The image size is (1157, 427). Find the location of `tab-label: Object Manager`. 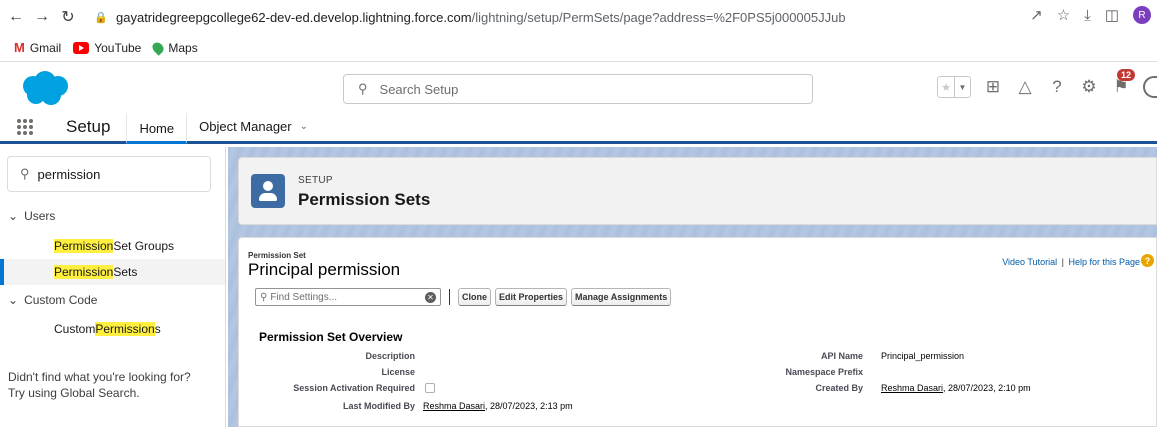

tab-label: Object Manager is located at coordinates (245, 126).